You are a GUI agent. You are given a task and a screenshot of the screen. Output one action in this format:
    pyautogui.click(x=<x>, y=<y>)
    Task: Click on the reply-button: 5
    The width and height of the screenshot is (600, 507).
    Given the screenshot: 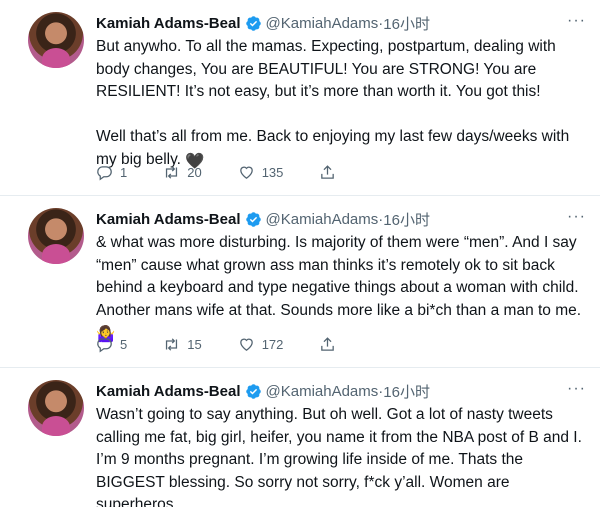 What is the action you would take?
    pyautogui.click(x=111, y=344)
    